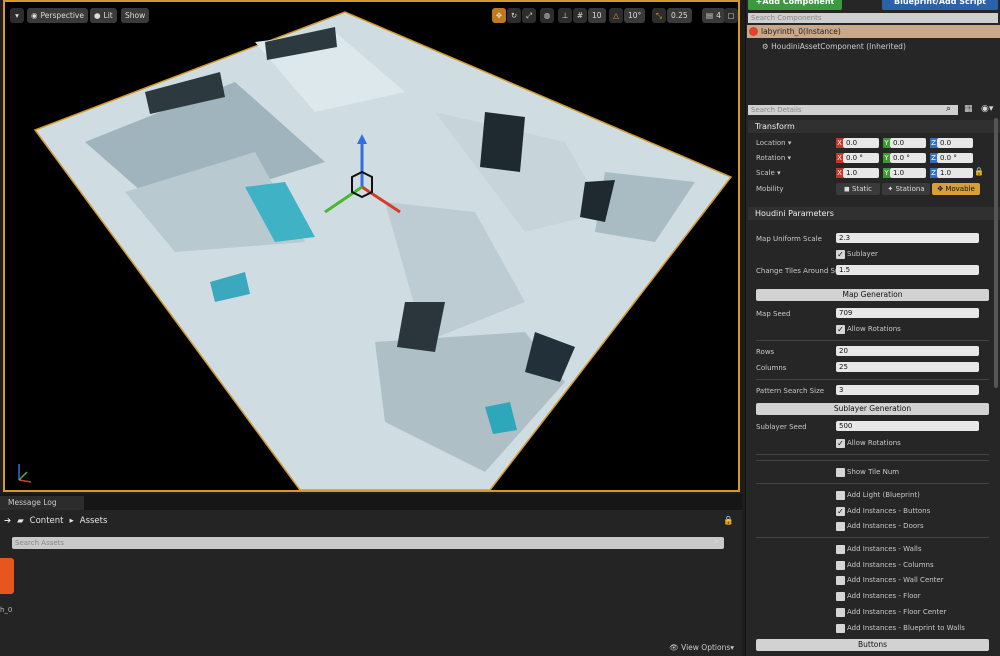 Image resolution: width=1000 pixels, height=656 pixels. What do you see at coordinates (7, 521) in the screenshot?
I see `forward-arrow-icon: ➔` at bounding box center [7, 521].